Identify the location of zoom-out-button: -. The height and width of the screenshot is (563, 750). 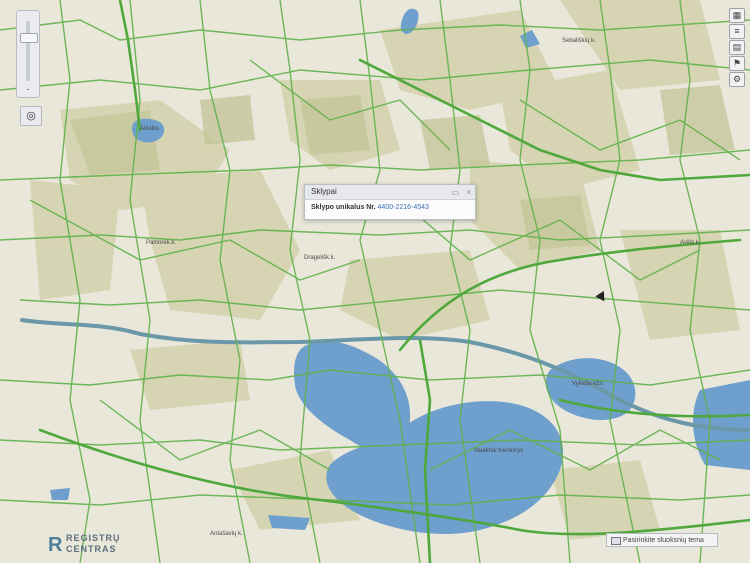
(28, 89).